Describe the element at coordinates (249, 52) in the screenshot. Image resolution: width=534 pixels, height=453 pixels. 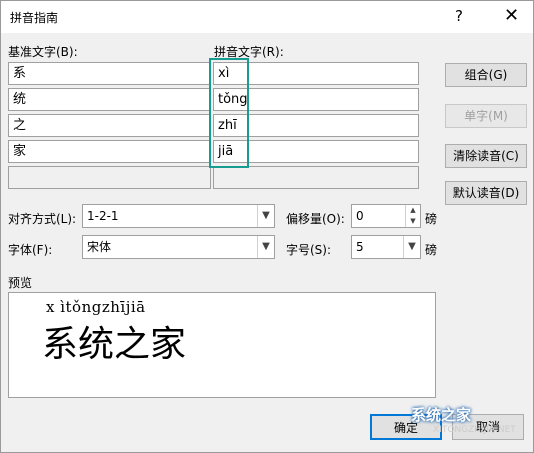
I see `pinyin-text-label: 拼音文字(R):` at that location.